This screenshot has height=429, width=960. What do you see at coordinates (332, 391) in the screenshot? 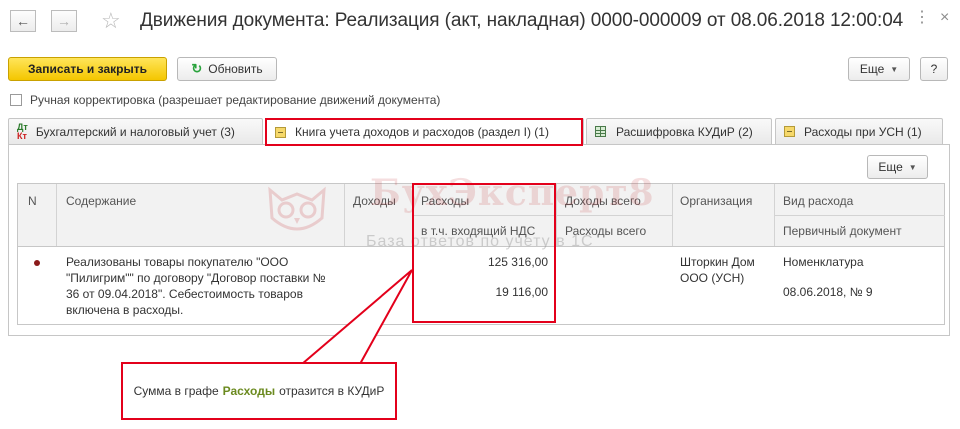
I see `callout-text-after: отразится в КУДиР` at bounding box center [332, 391].